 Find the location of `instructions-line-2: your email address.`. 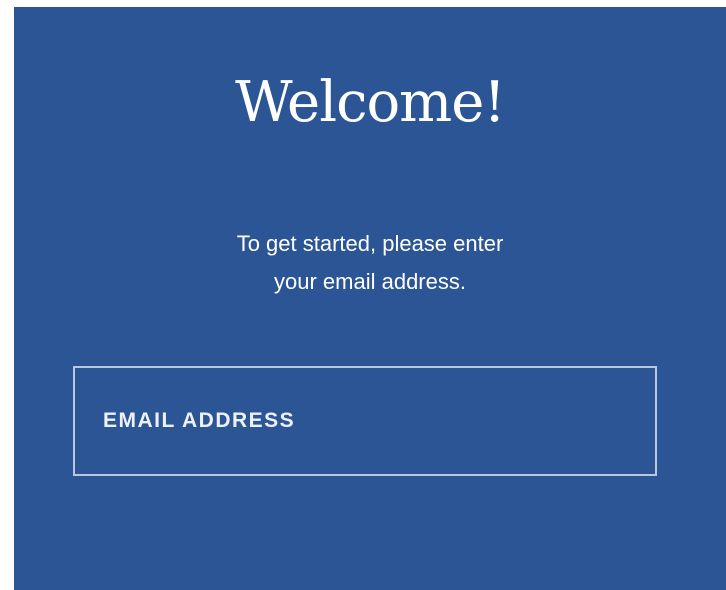

instructions-line-2: your email address. is located at coordinates (370, 281).